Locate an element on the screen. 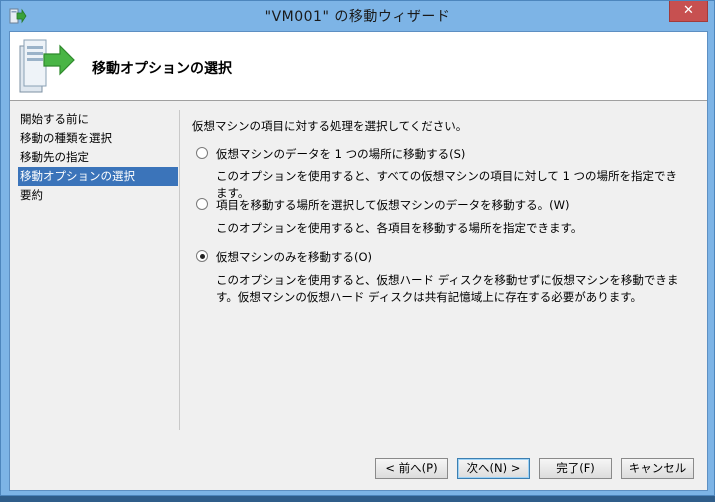  option-move-items-separately: 項目を移動する場所を選択して仮想マシンのデータを移動する。(W) is located at coordinates (383, 205).